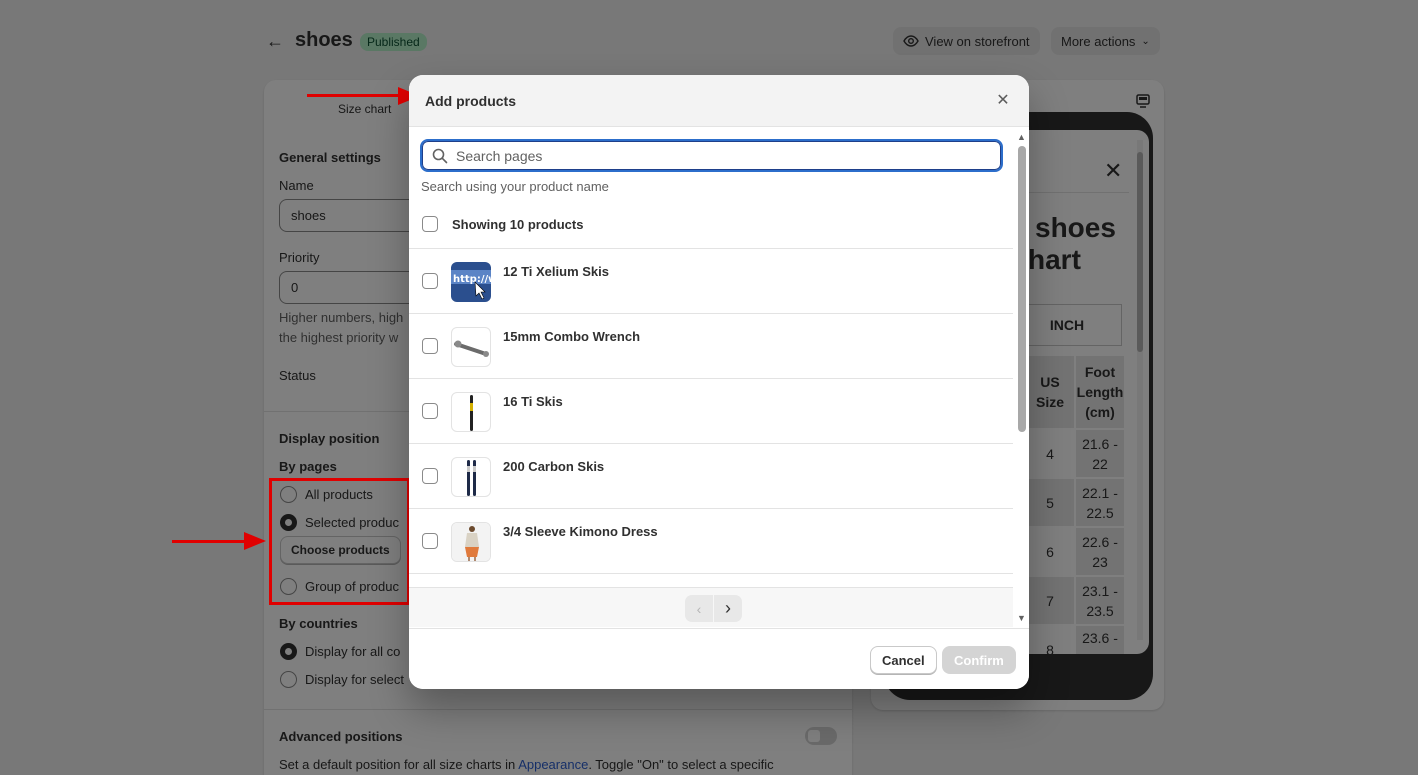  Describe the element at coordinates (1021, 618) in the screenshot. I see `scroll-down-icon: ▼` at that location.